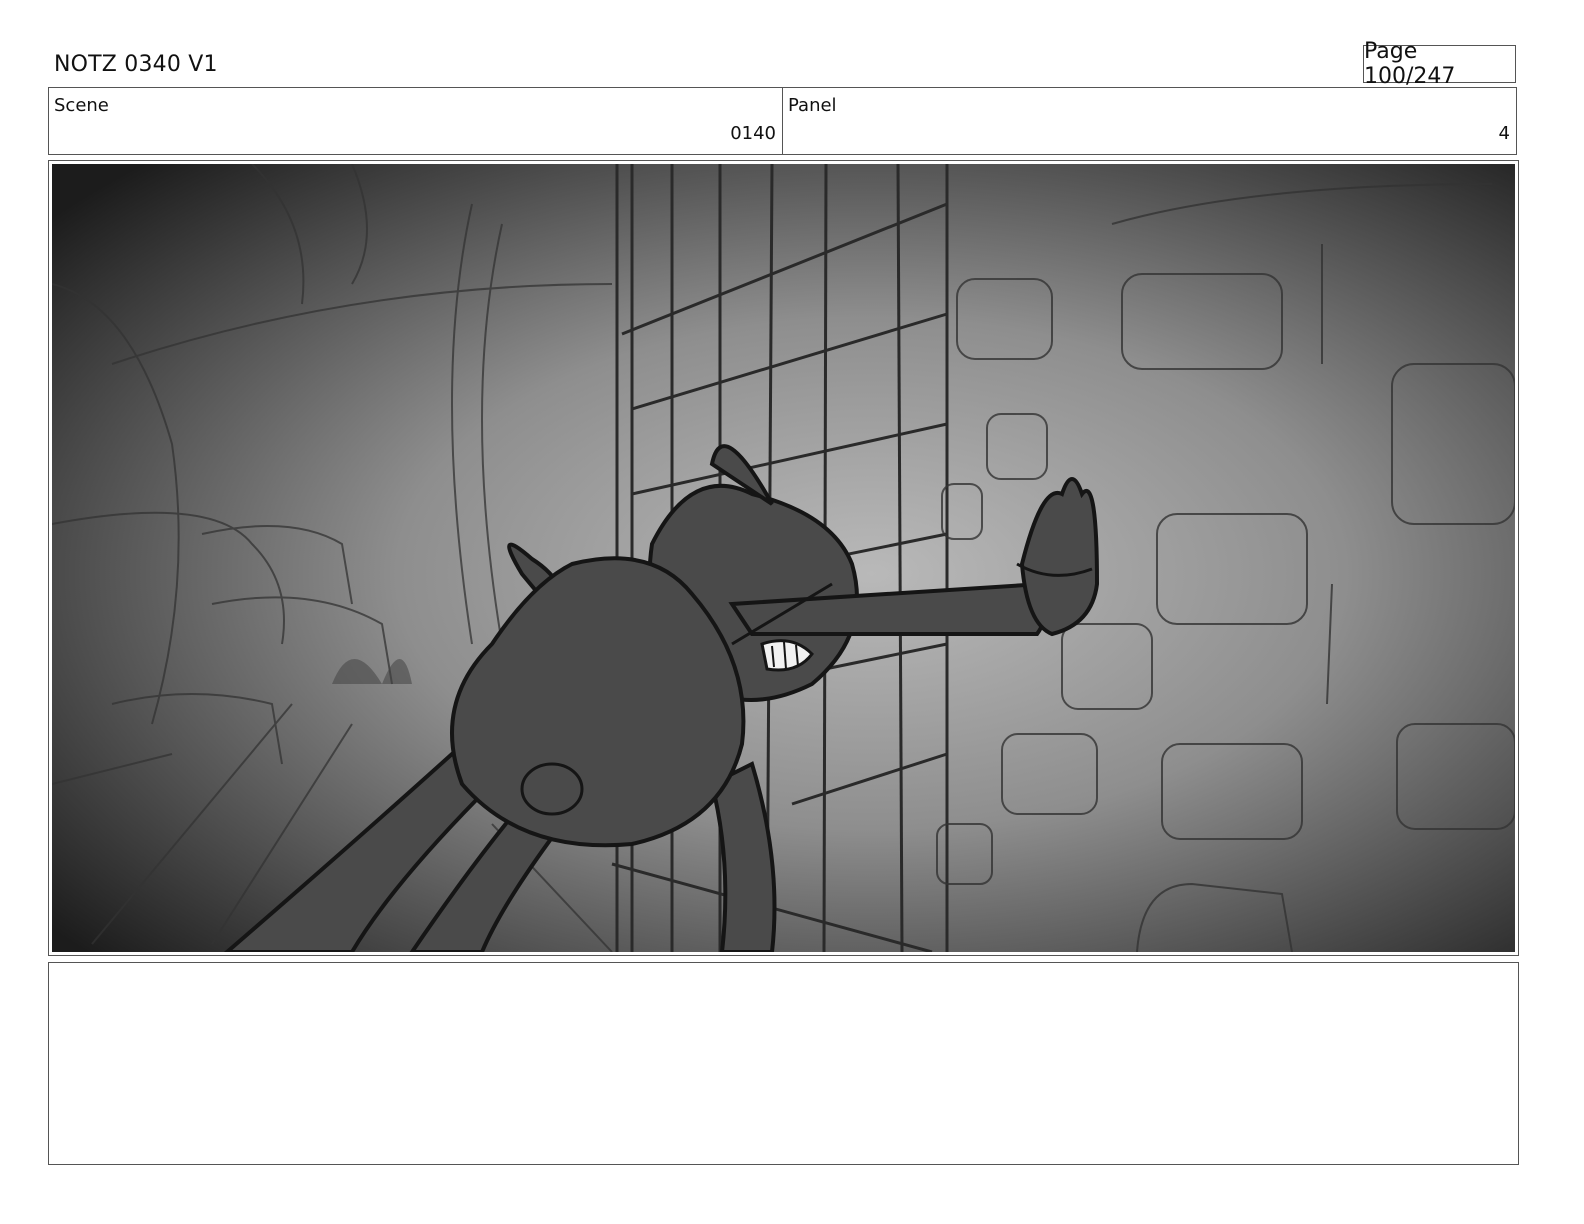 The image size is (1584, 1224). What do you see at coordinates (1439, 64) in the screenshot?
I see `page-number: Page 100/247` at bounding box center [1439, 64].